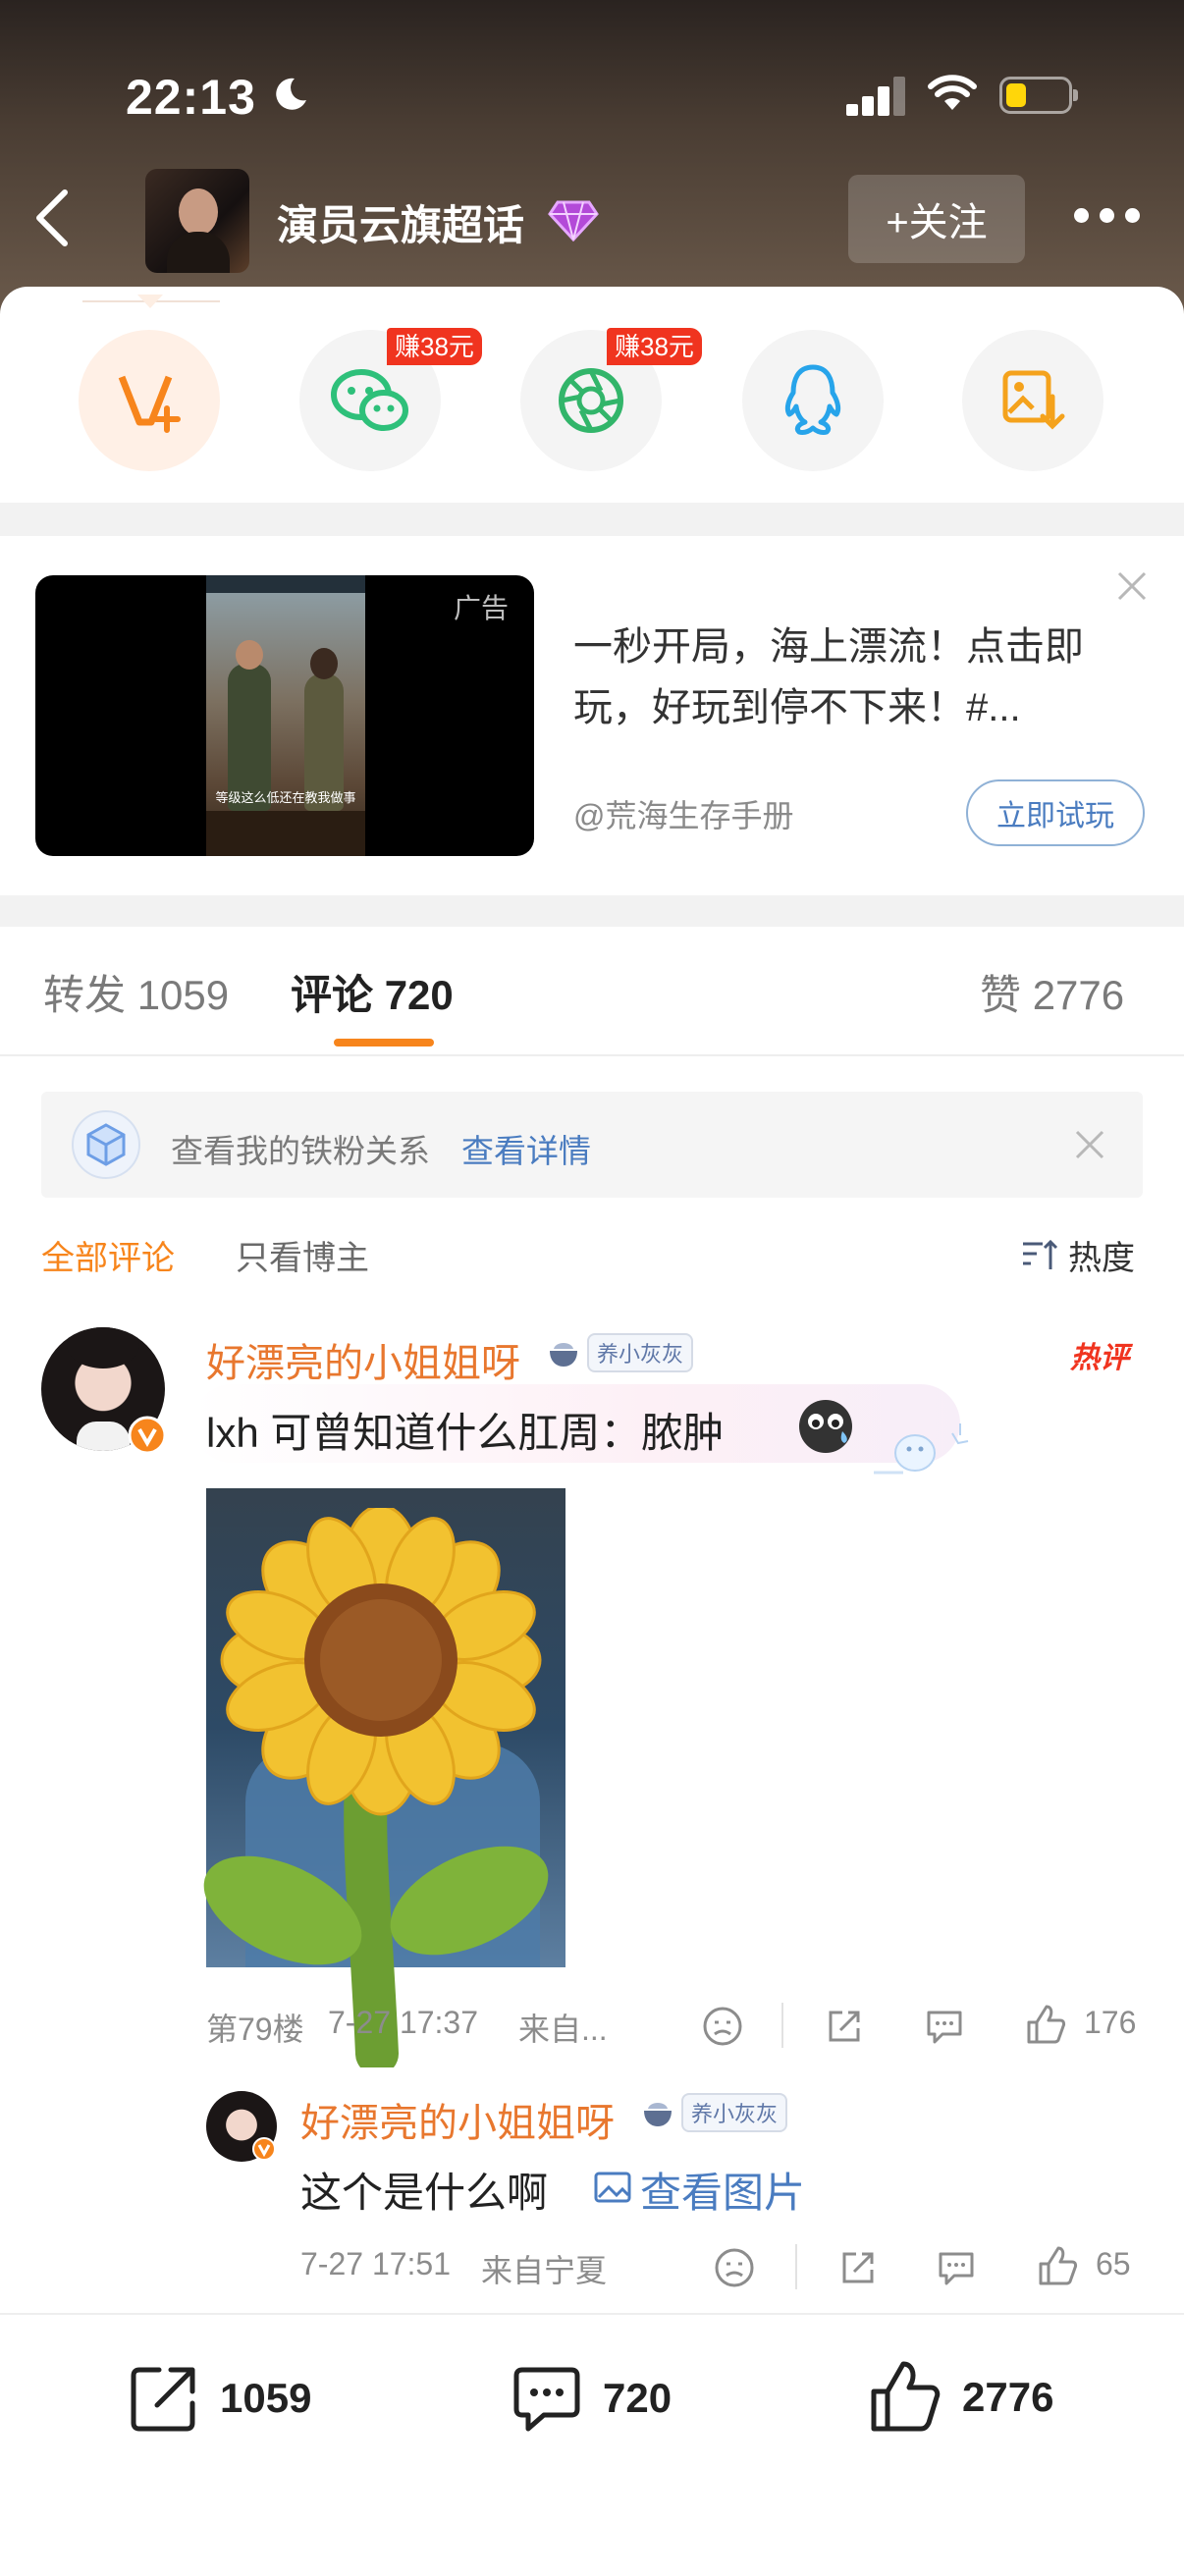 Image resolution: width=1184 pixels, height=2576 pixels. Describe the element at coordinates (734, 2112) in the screenshot. I see `reply-fan-badge-label: 养小灰灰` at that location.